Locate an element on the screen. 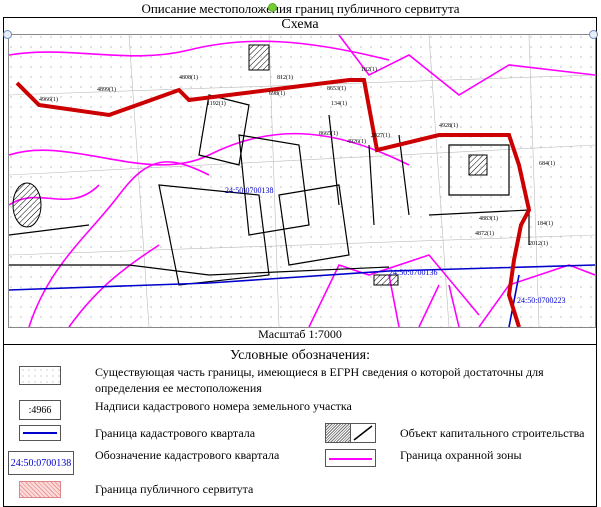 The image size is (601, 507). parcel-label: 684(1) is located at coordinates (547, 163).